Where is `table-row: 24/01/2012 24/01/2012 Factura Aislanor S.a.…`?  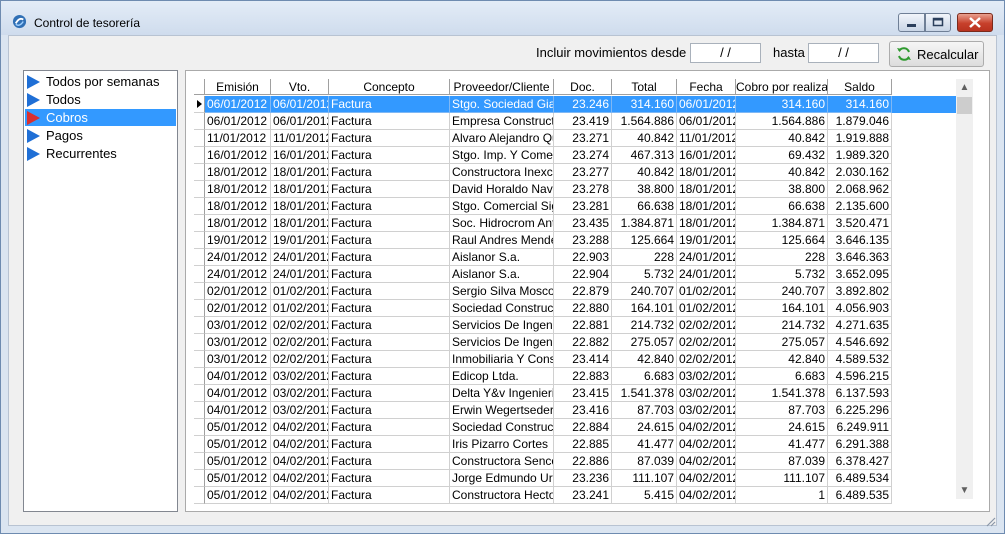
table-row: 24/01/2012 24/01/2012 Factura Aislanor S.a.… is located at coordinates (575, 257).